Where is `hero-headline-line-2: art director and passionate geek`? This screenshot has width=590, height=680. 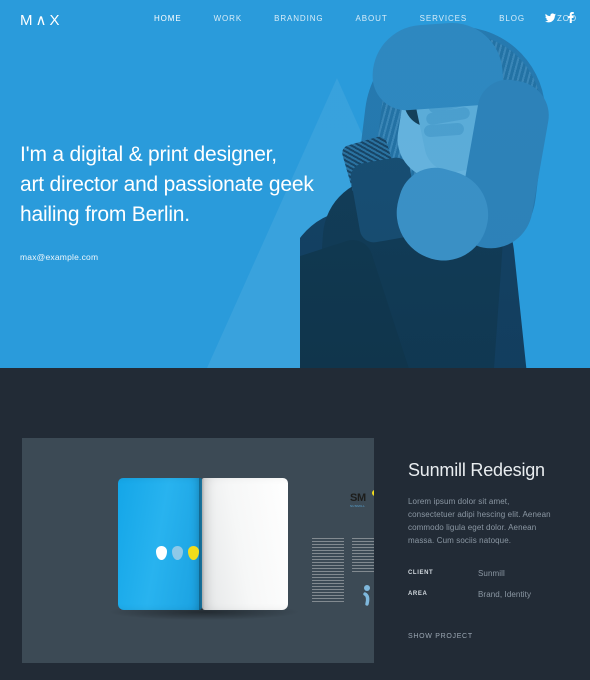 hero-headline-line-2: art director and passionate geek is located at coordinates (167, 184).